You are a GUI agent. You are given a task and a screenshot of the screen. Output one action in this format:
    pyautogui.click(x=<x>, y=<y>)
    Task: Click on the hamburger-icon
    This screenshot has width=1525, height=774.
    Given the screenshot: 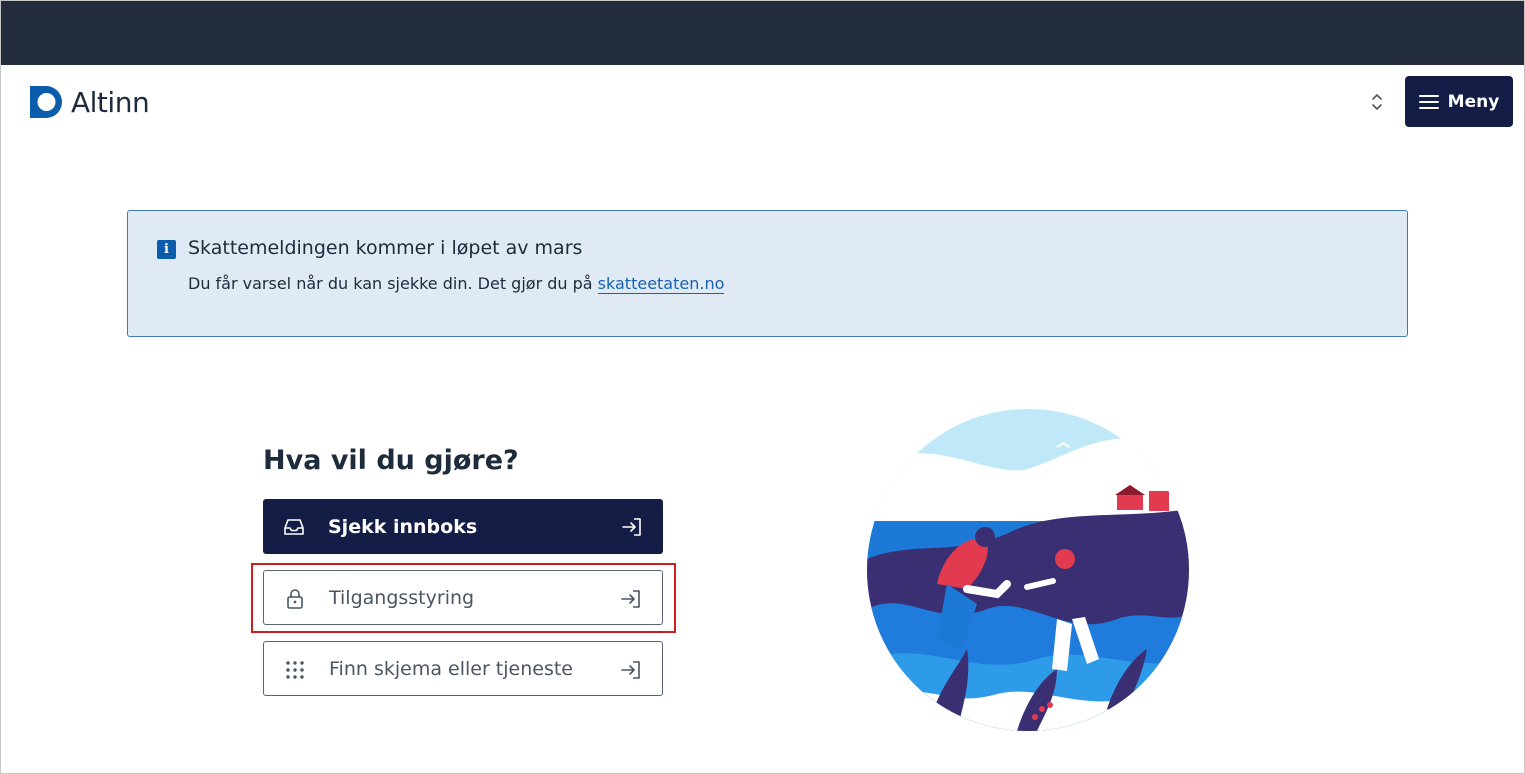 What is the action you would take?
    pyautogui.click(x=1428, y=101)
    